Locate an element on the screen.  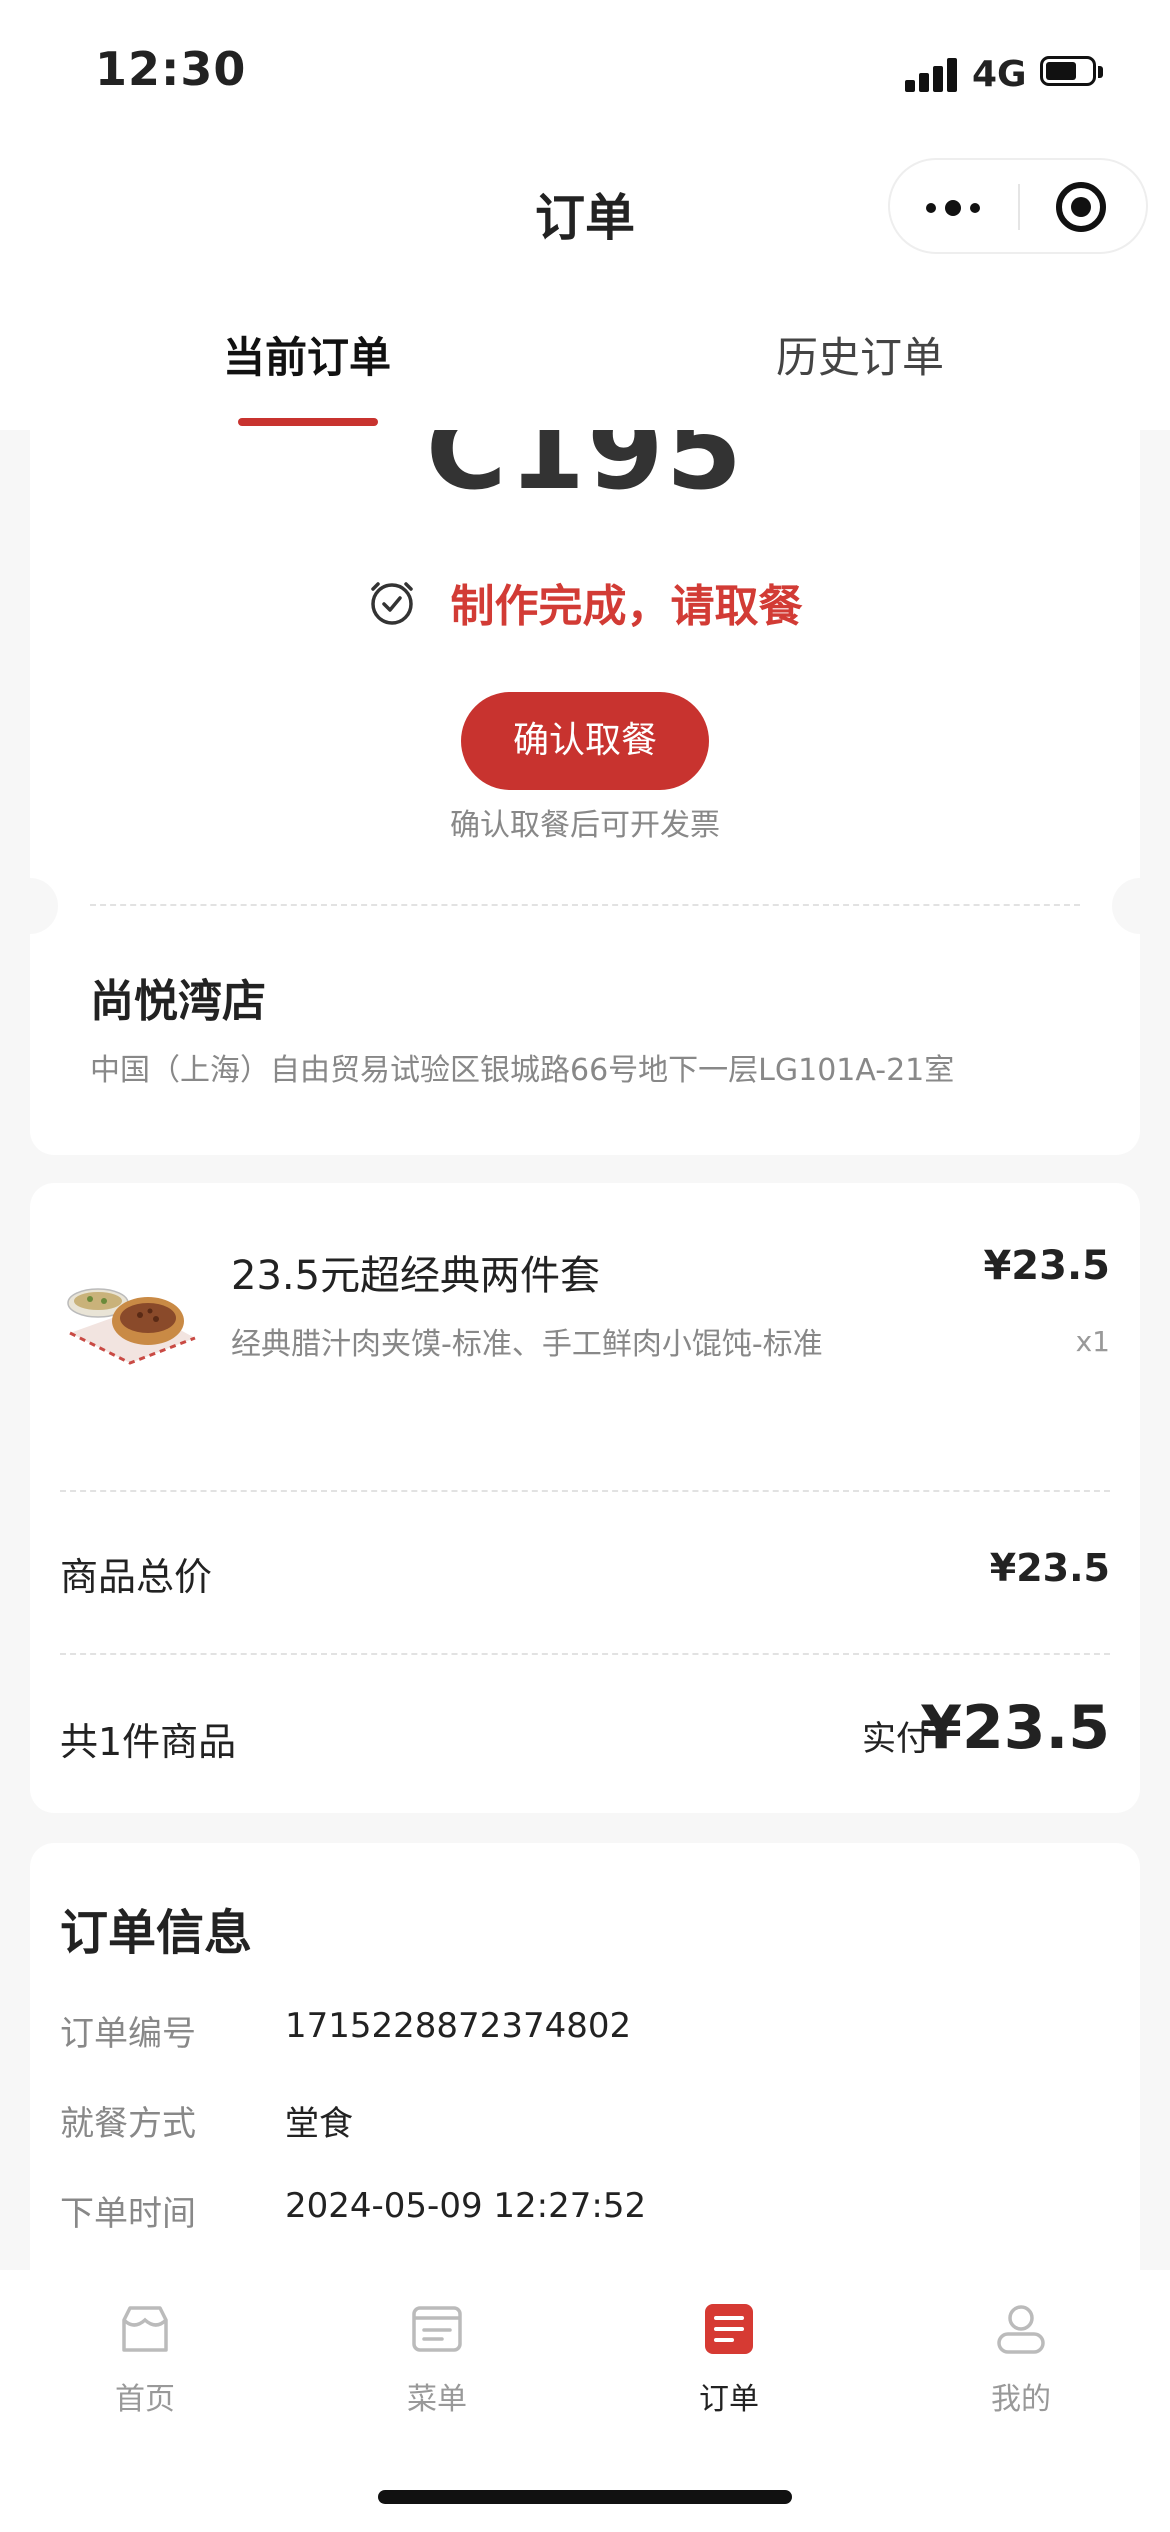
store-name: 尚悦湾店 is located at coordinates (178, 1001).